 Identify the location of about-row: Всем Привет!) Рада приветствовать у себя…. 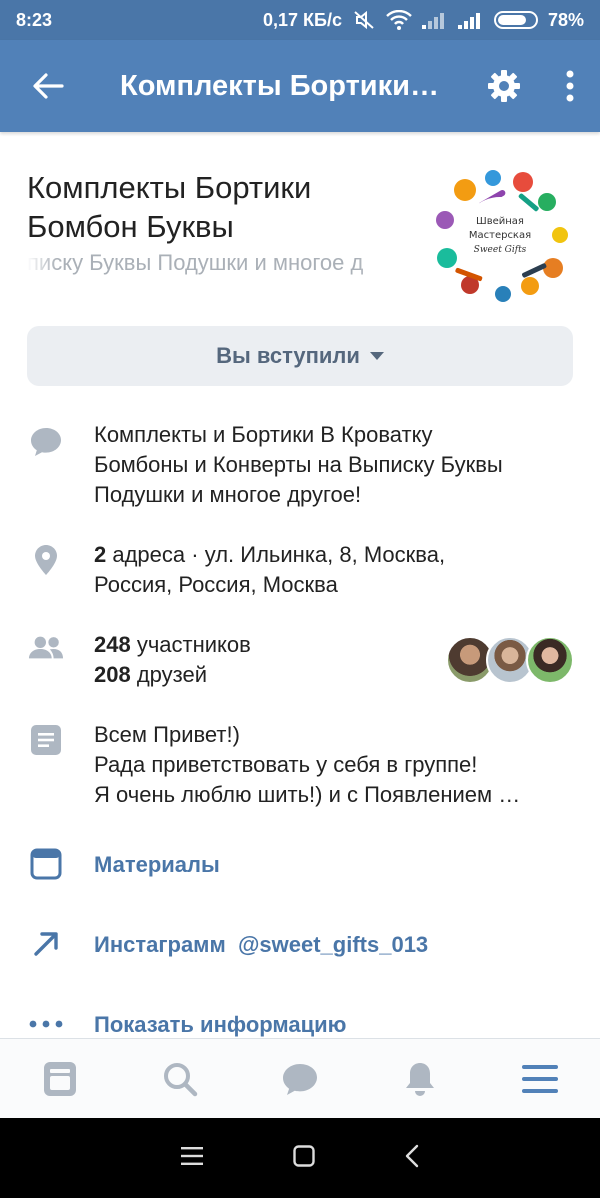
(300, 768).